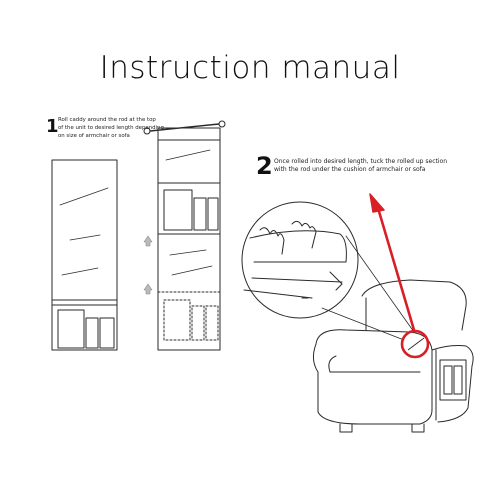 This screenshot has width=500, height=500. Describe the element at coordinates (184, 235) in the screenshot. I see `caddy-rolling` at that location.